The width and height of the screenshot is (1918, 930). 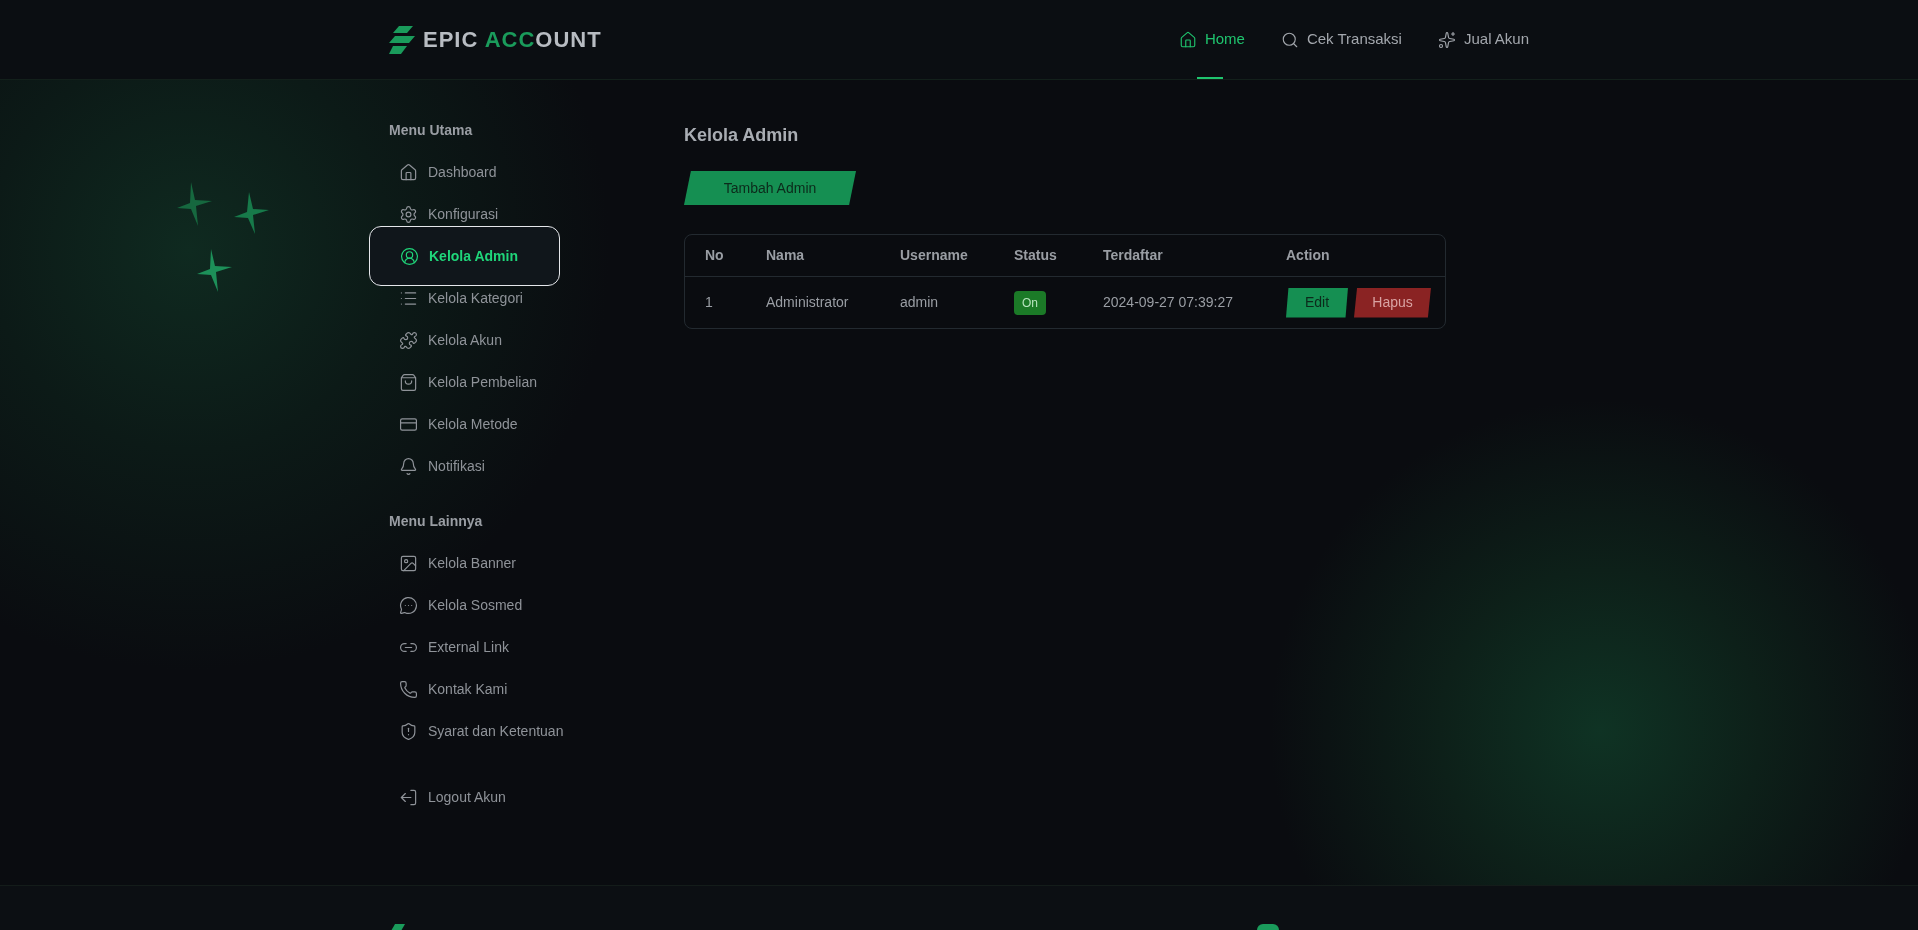 What do you see at coordinates (1317, 302) in the screenshot?
I see `edit-button: Edit` at bounding box center [1317, 302].